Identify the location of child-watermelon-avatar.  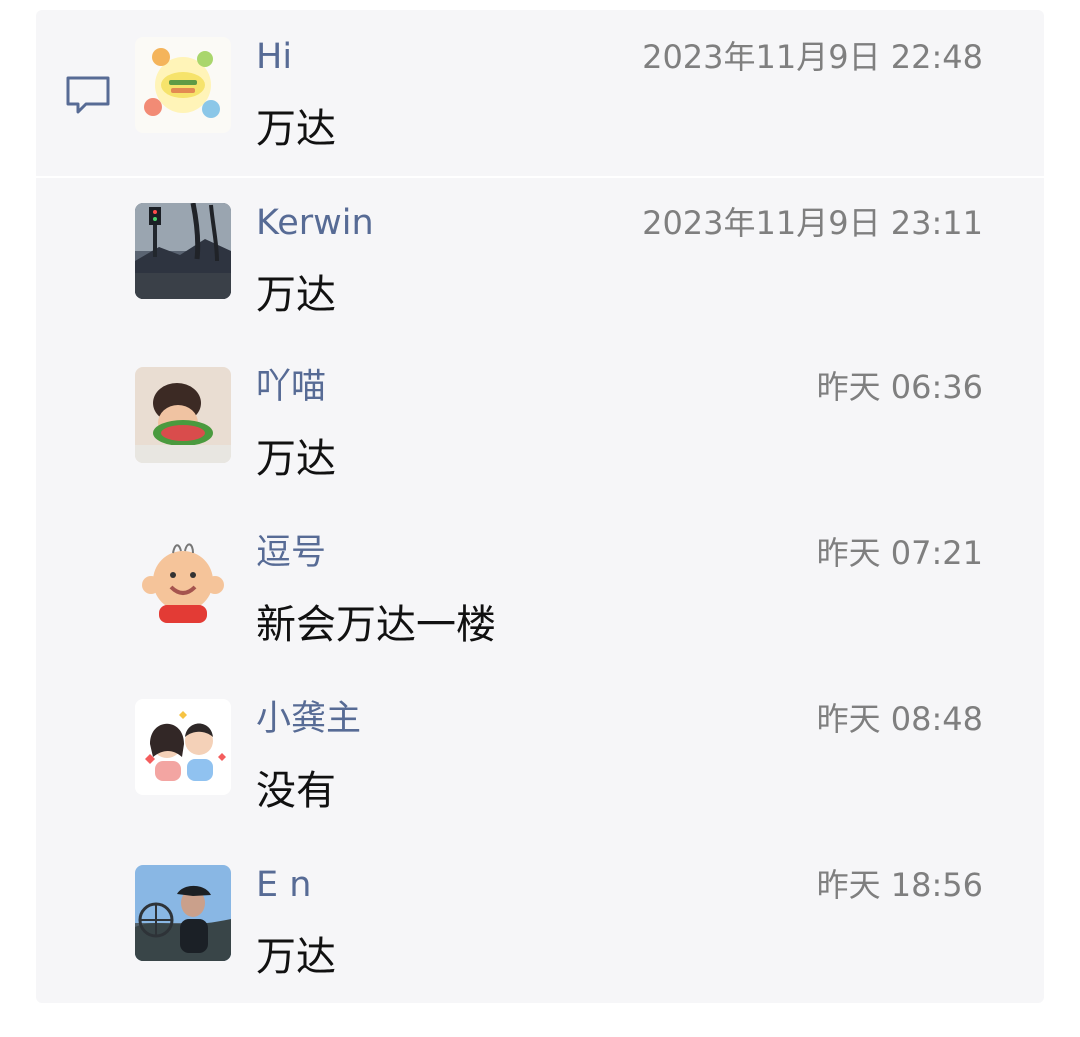
(183, 415).